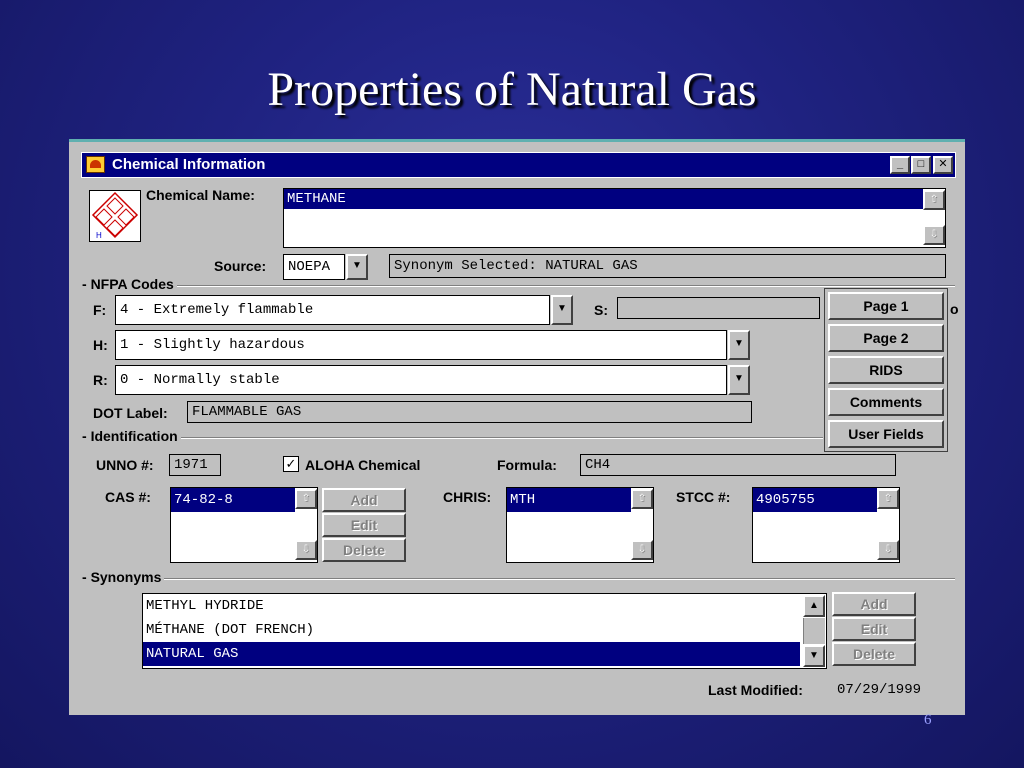 This screenshot has width=1024, height=768. Describe the element at coordinates (900, 165) in the screenshot. I see `minimize-button: _` at that location.